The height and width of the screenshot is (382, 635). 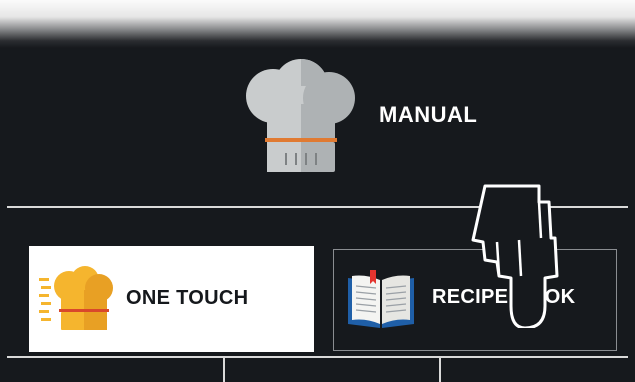 What do you see at coordinates (504, 297) in the screenshot?
I see `recipe-book-label: RECIPE BOOK` at bounding box center [504, 297].